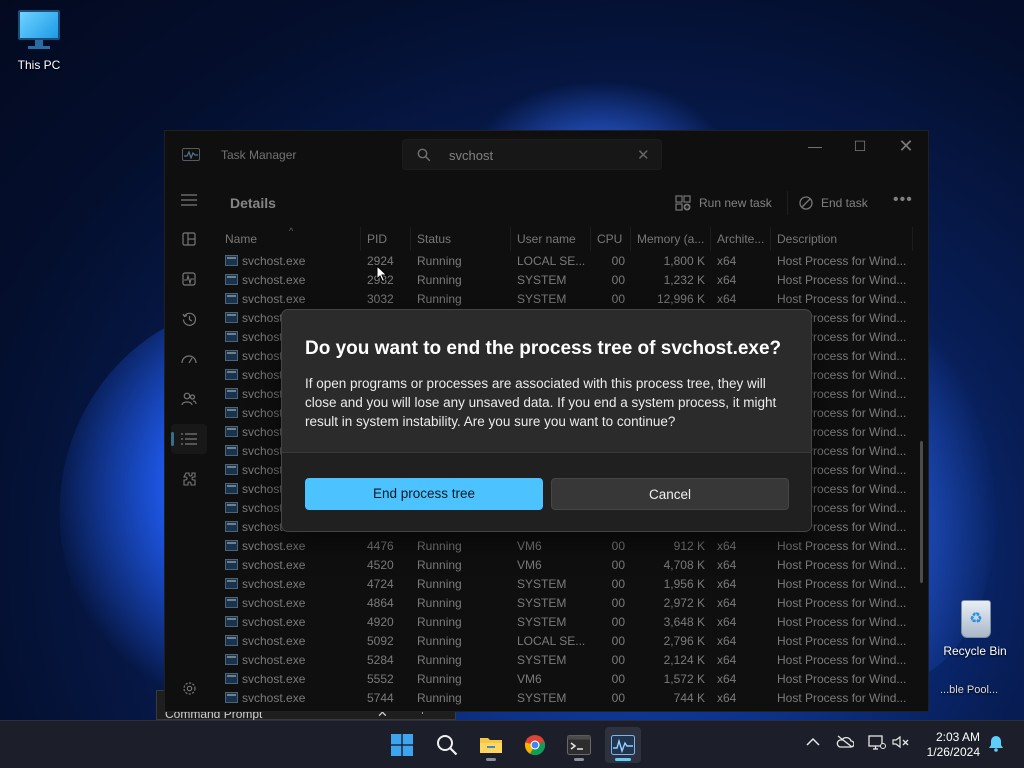  Describe the element at coordinates (546, 491) in the screenshot. I see `dialog-footer: End process tree Cancel` at that location.